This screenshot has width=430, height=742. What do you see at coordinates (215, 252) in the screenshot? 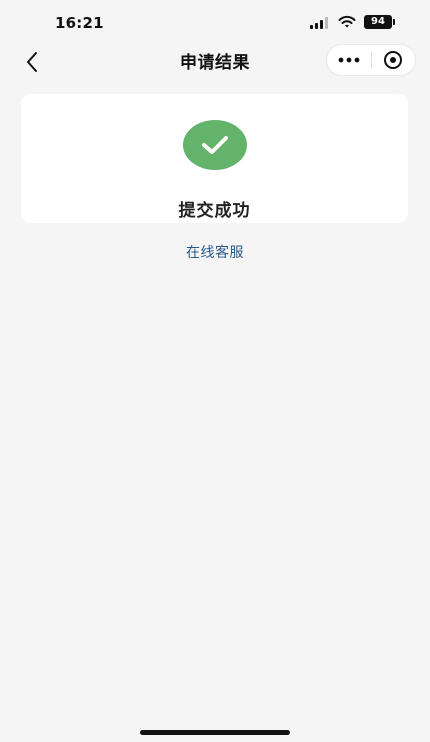
I see `online-service-link: 在线客服` at bounding box center [215, 252].